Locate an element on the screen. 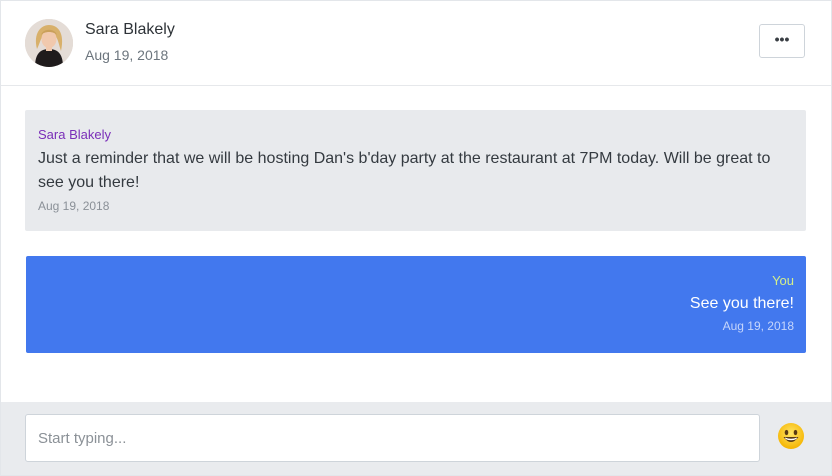  more-options-button: ••• is located at coordinates (782, 41).